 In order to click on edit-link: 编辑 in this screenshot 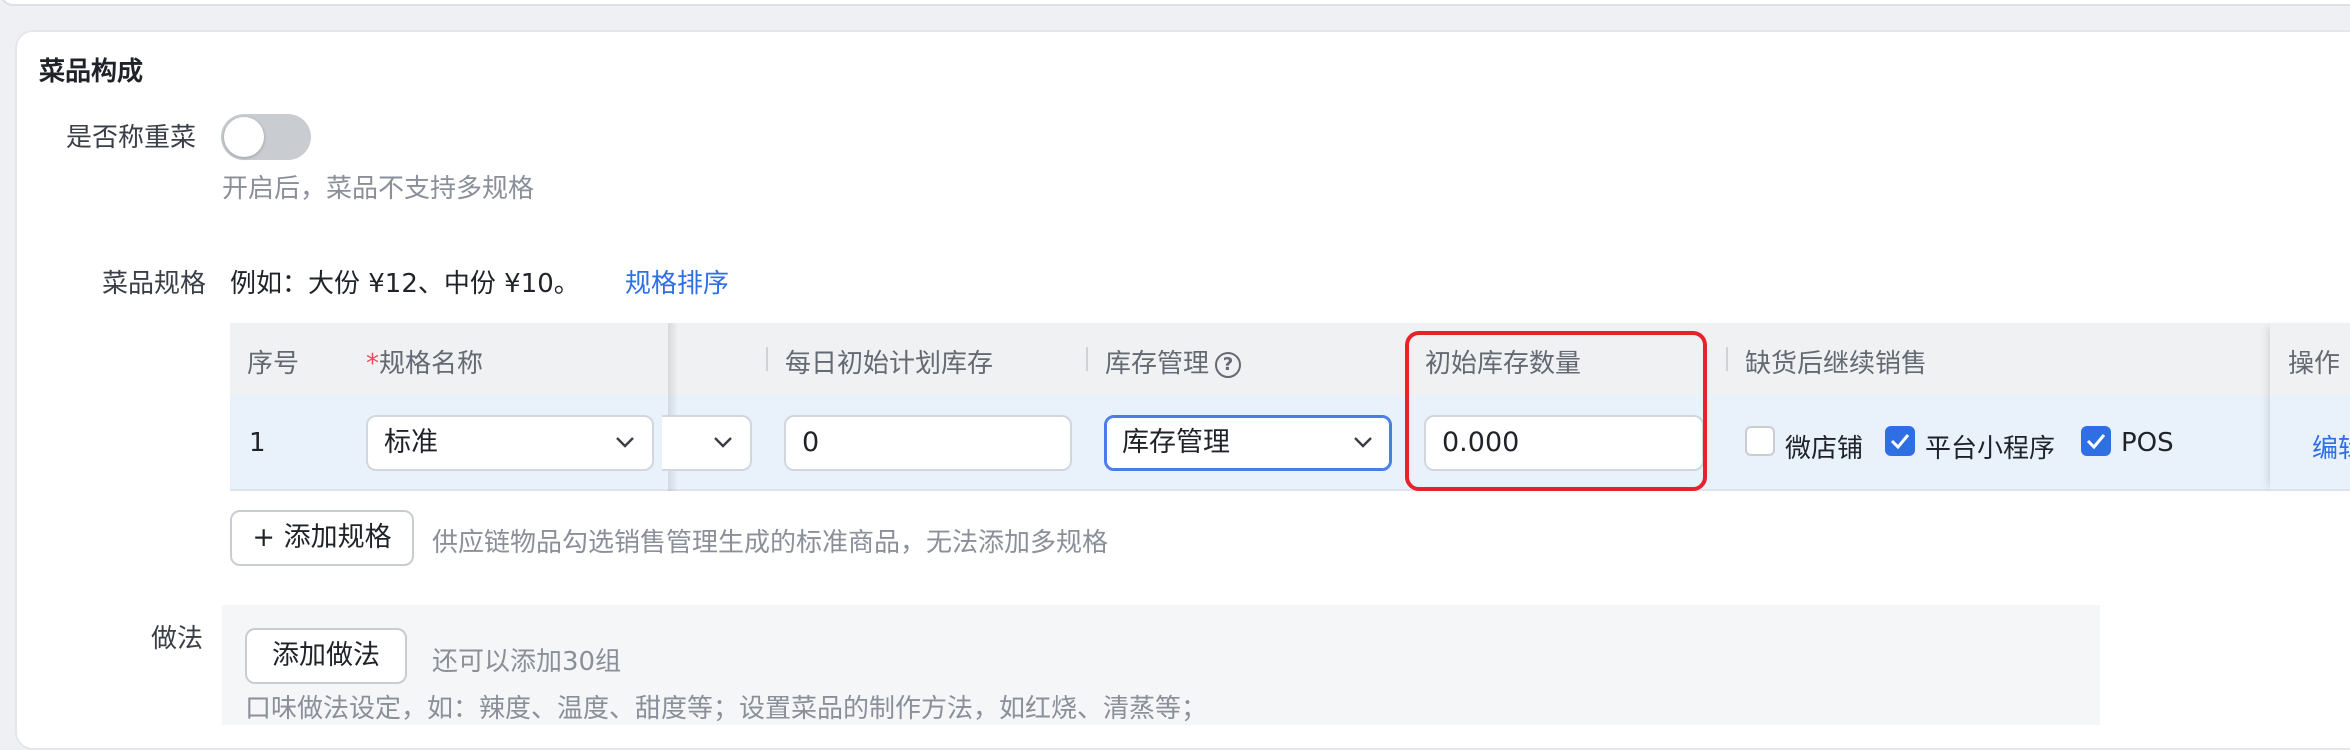, I will do `click(2331, 446)`.